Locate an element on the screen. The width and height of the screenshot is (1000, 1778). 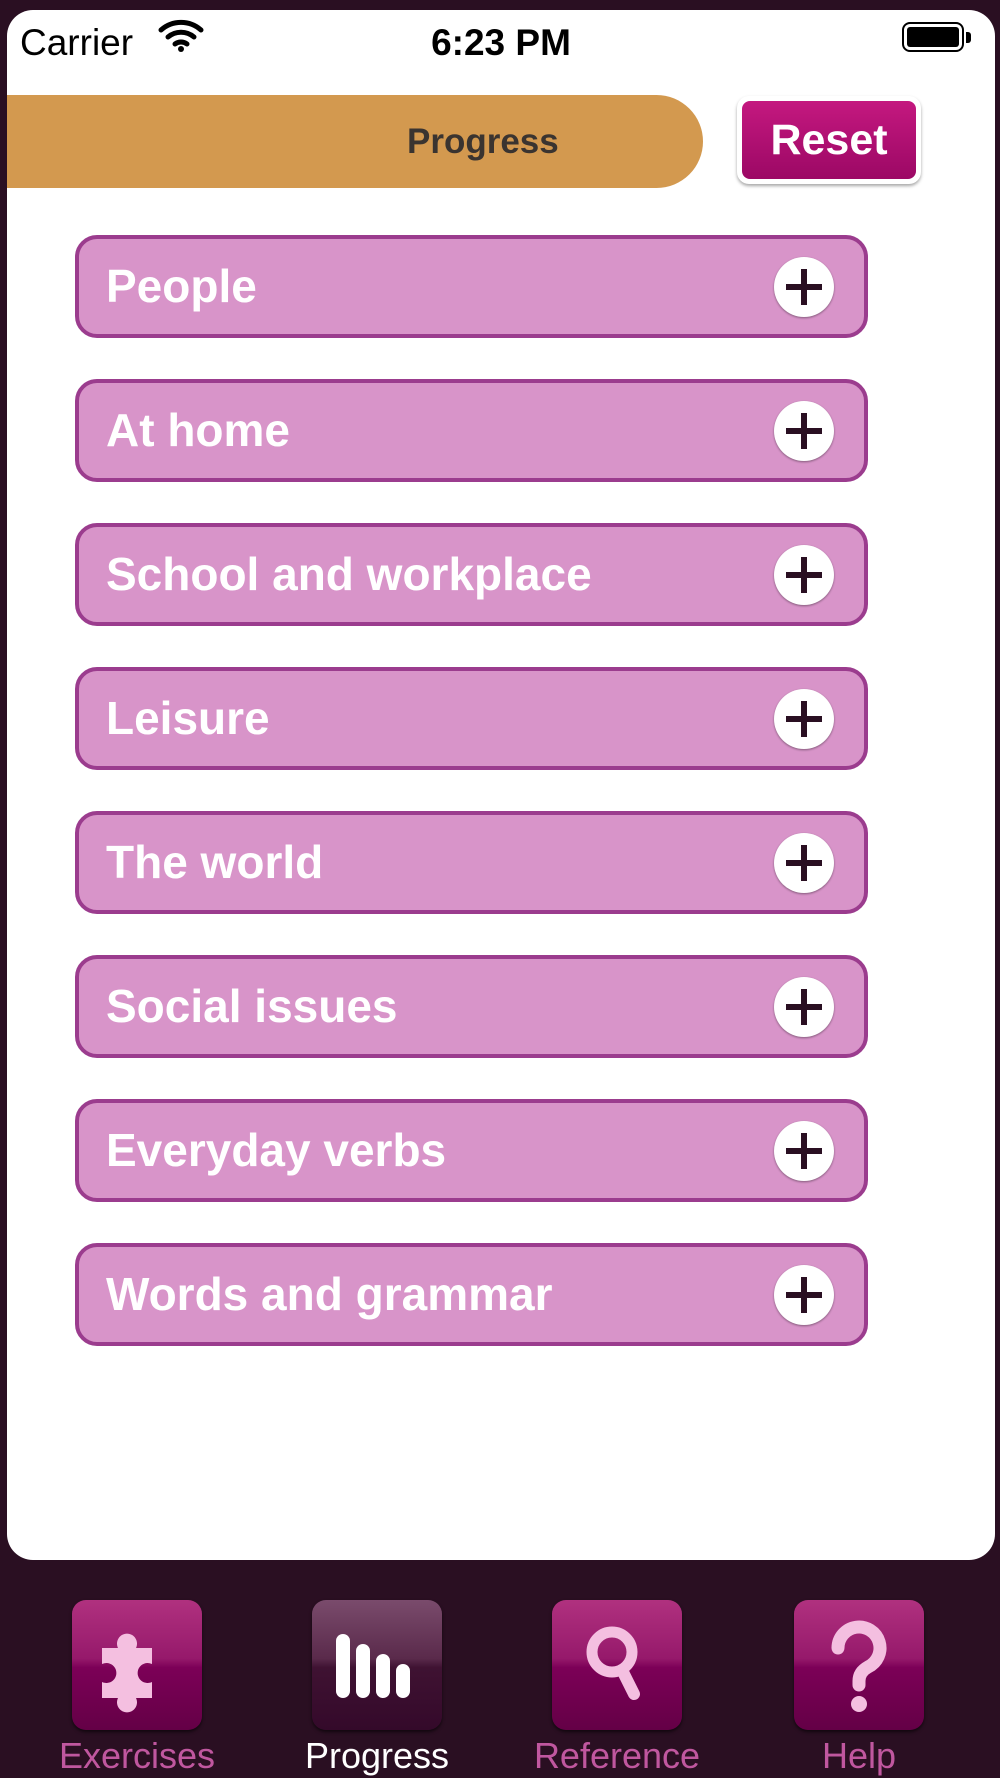
question-mark-icon is located at coordinates (859, 1665).